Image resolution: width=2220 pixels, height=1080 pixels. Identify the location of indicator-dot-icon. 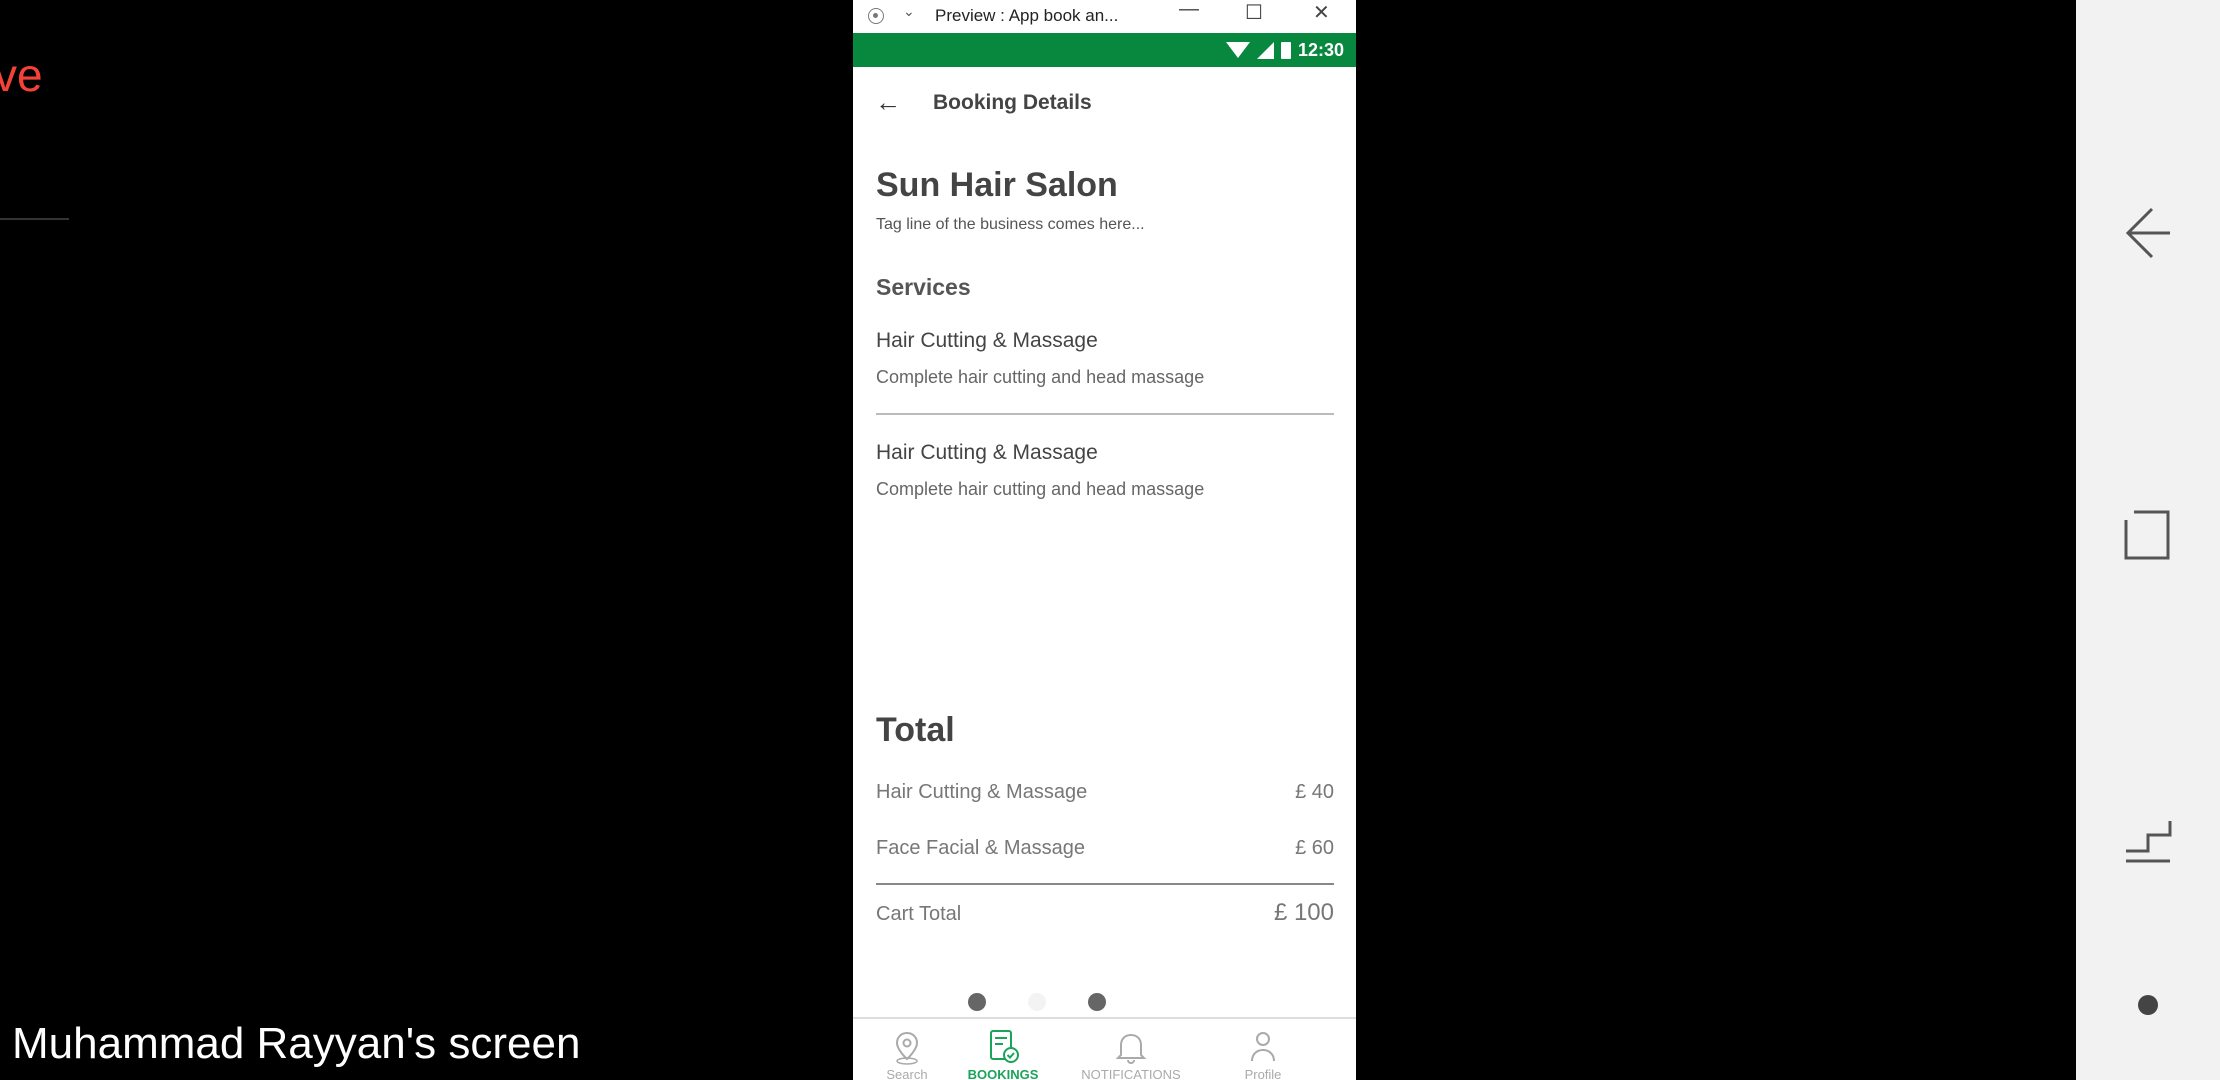
(2148, 1005).